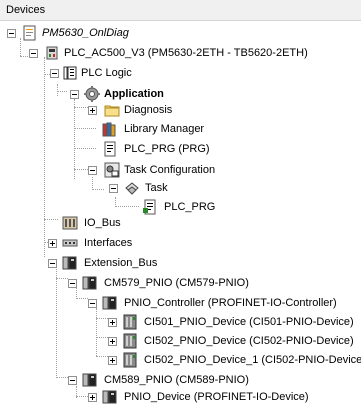 This screenshot has height=406, width=361. Describe the element at coordinates (92, 94) in the screenshot. I see `application-gear-icon` at that location.